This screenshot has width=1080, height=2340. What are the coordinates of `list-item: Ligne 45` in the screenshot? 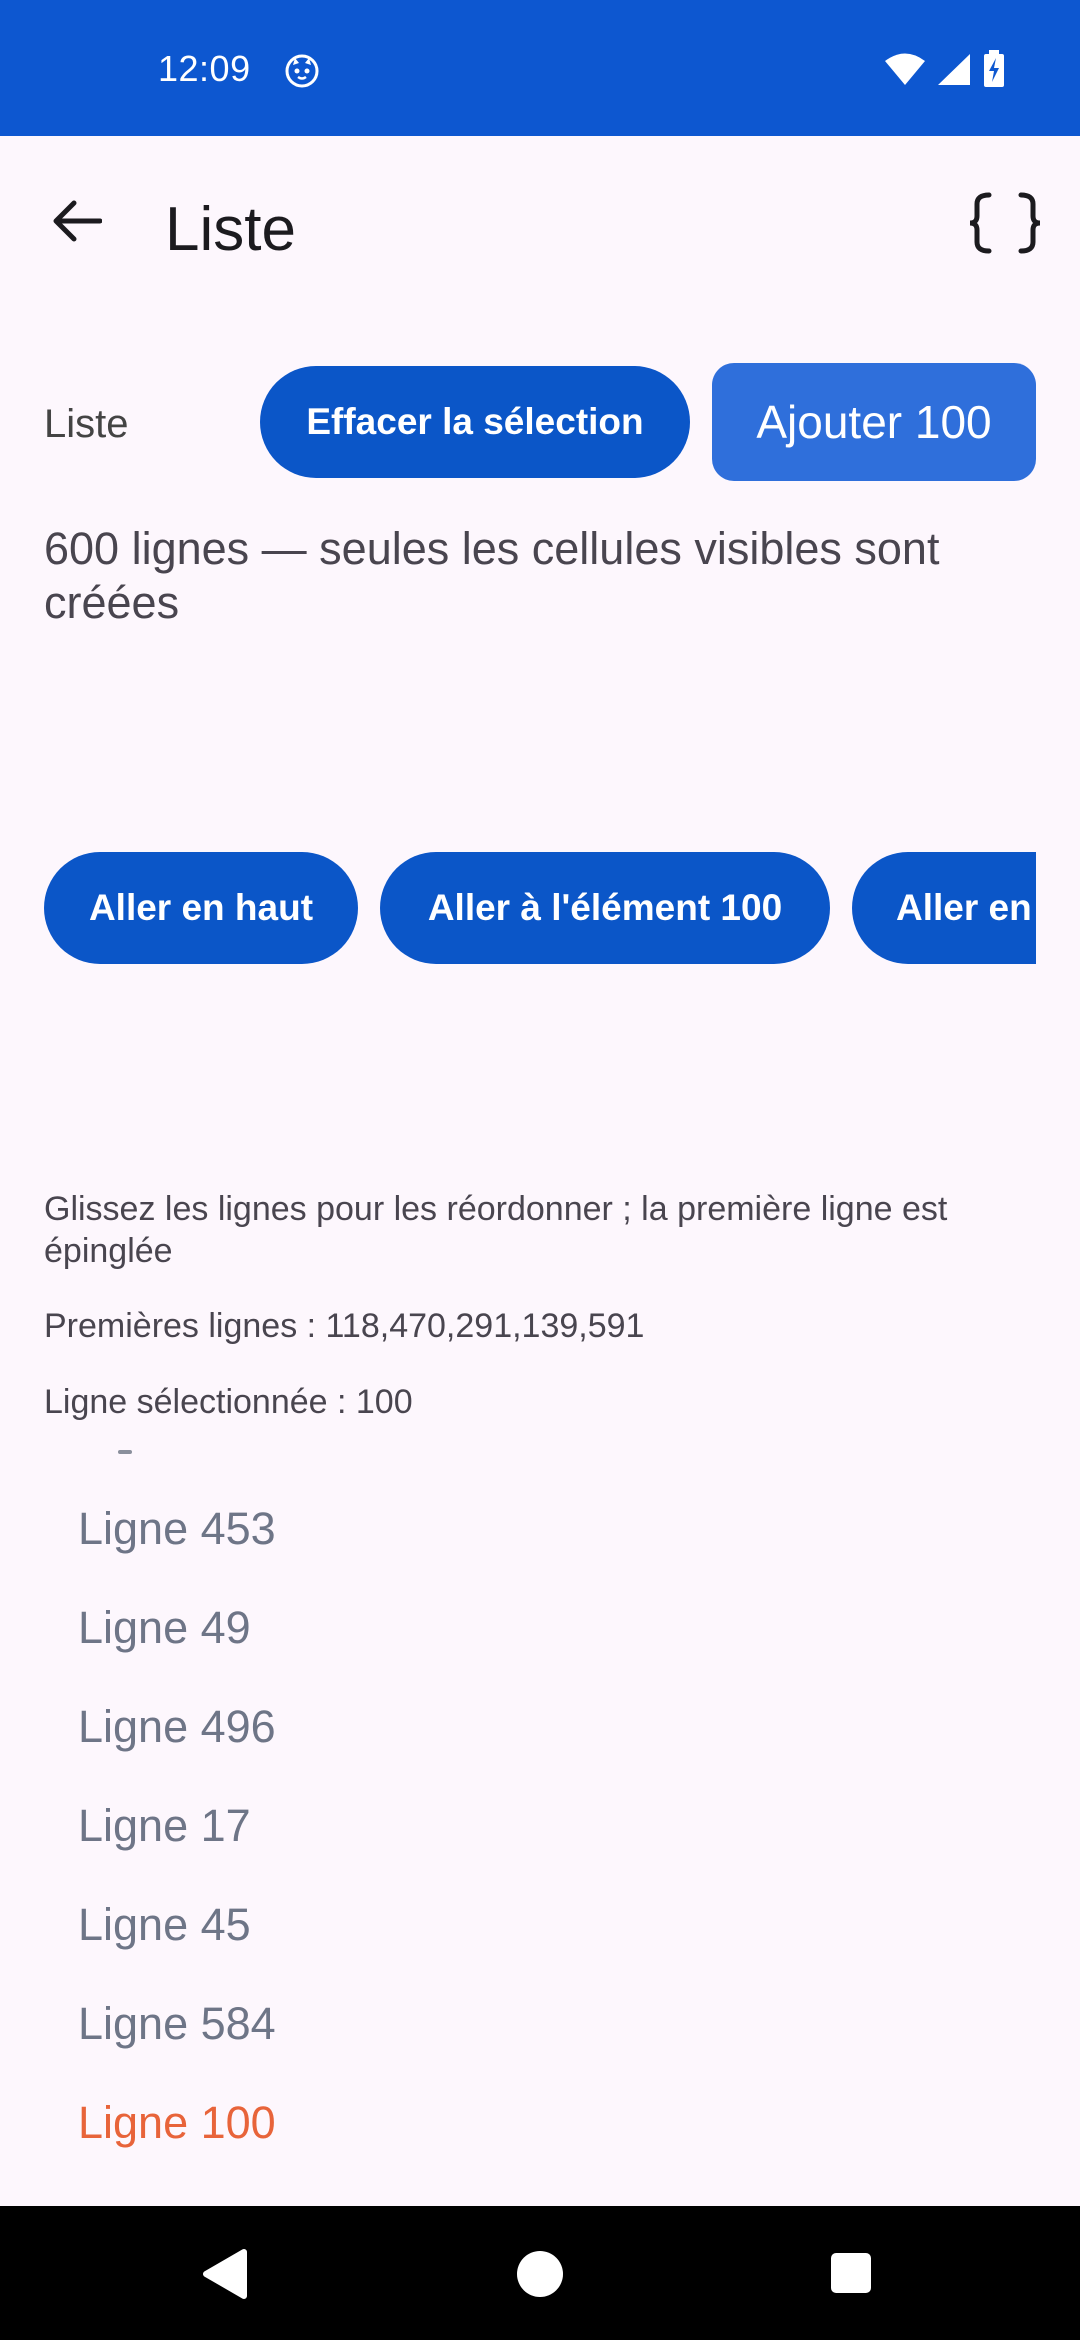 It's located at (164, 1925).